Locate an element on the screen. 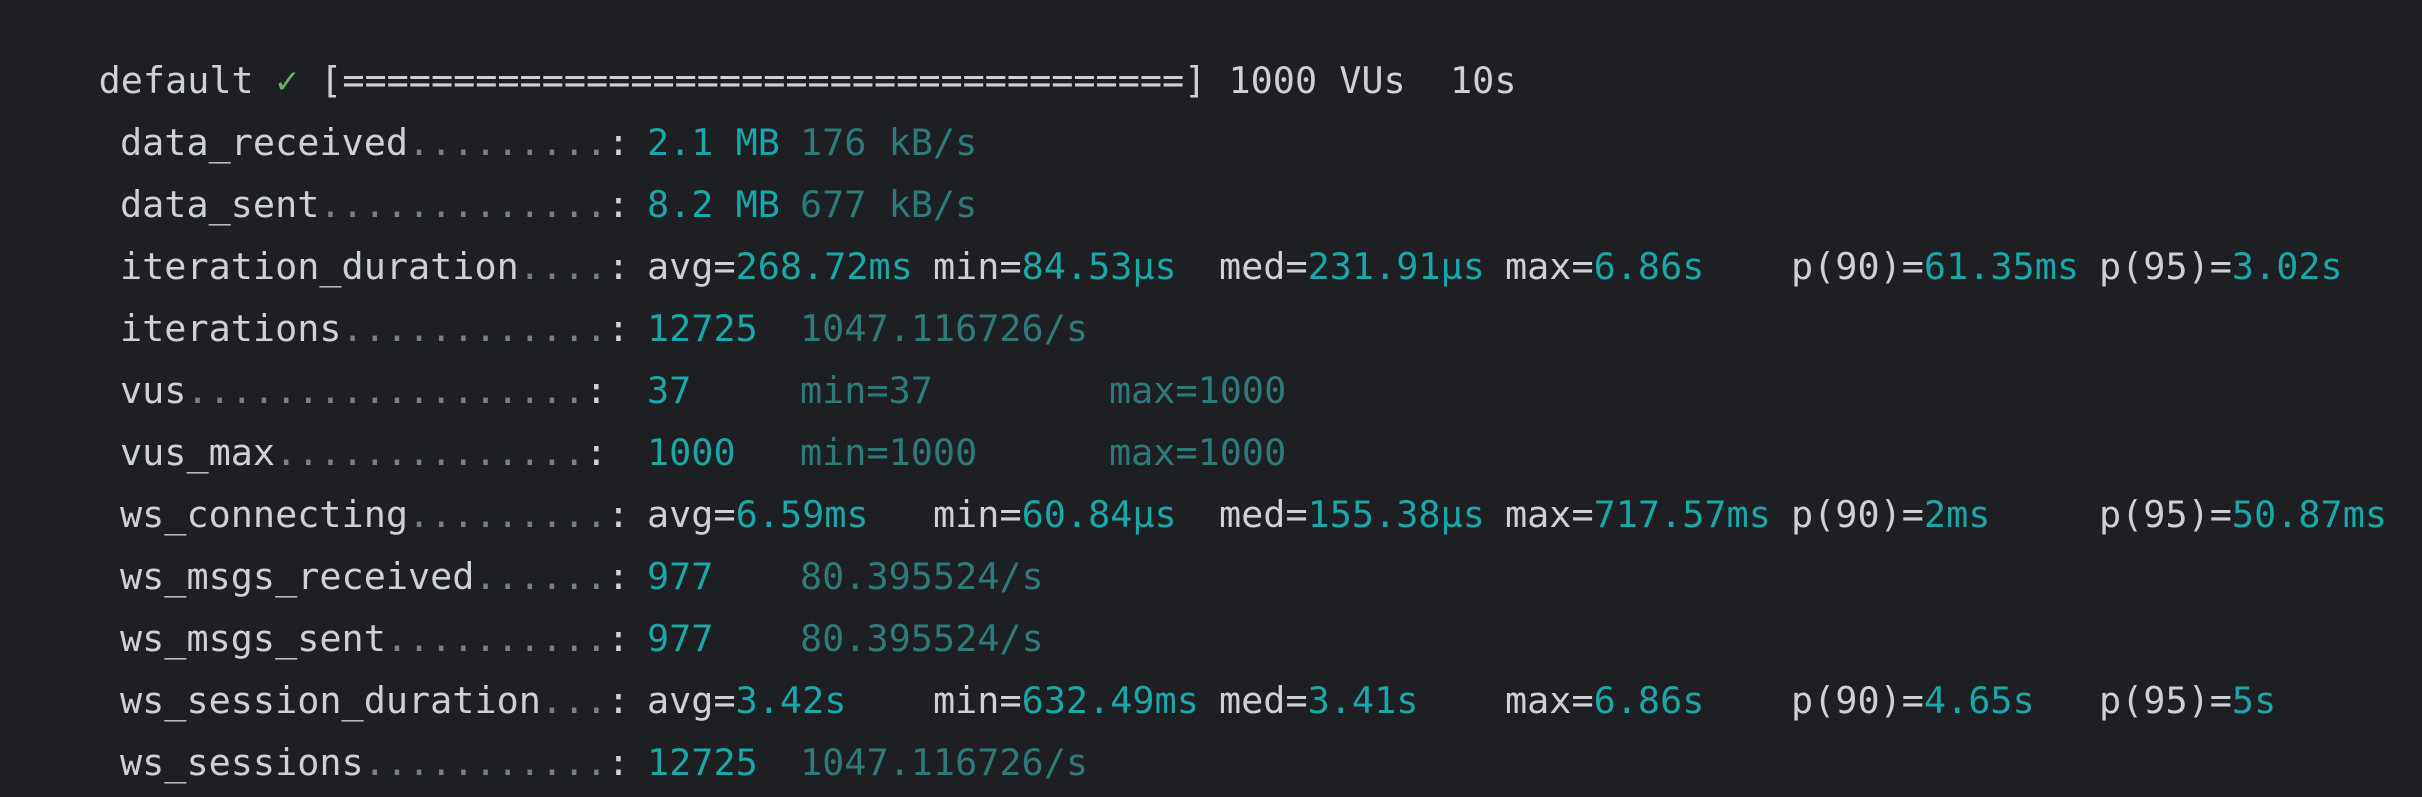 The image size is (2422, 797). stat-min: min=84.53µs is located at coordinates (1055, 267).